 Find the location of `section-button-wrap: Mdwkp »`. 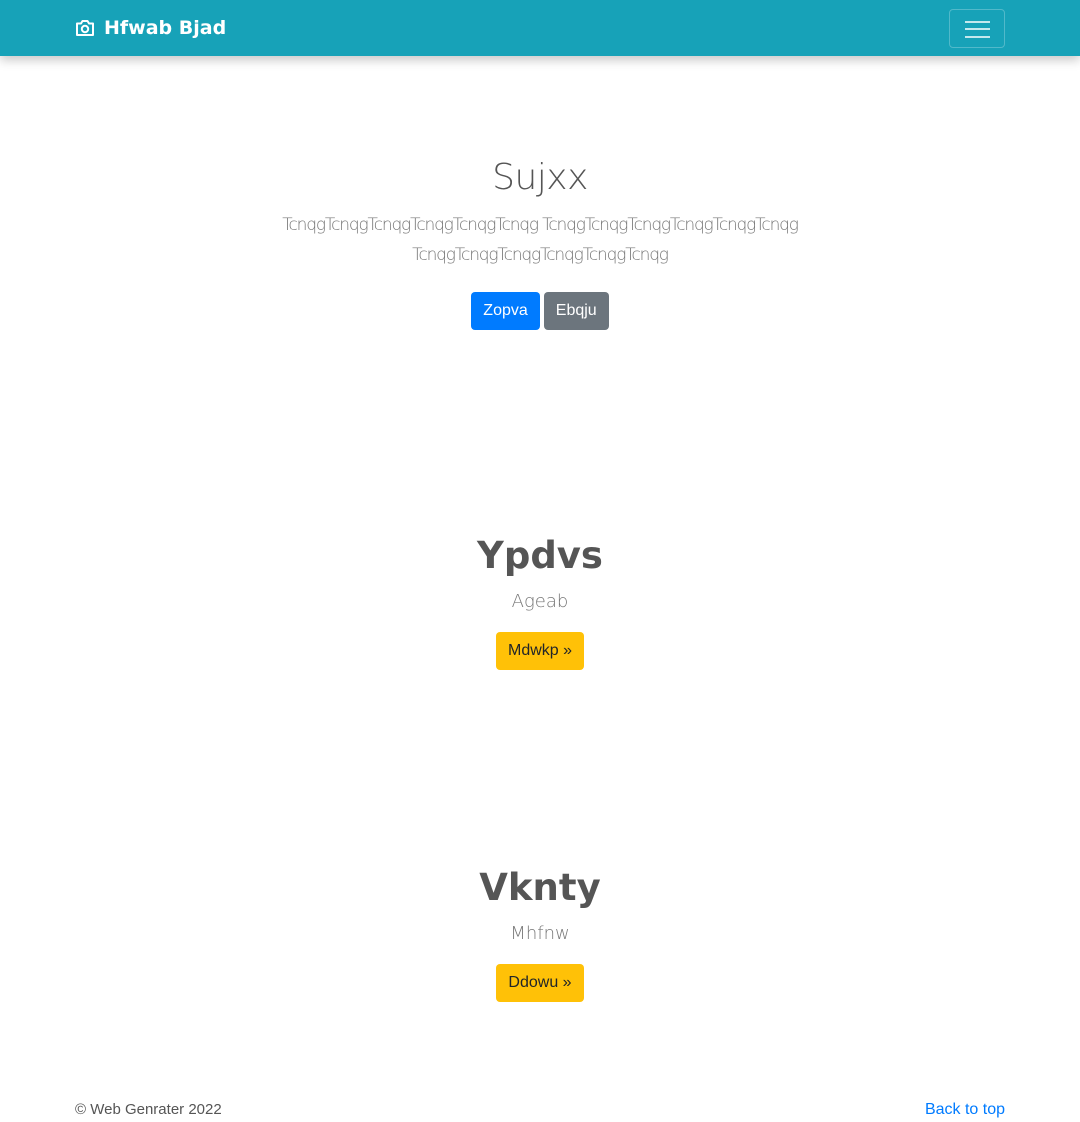

section-button-wrap: Mdwkp » is located at coordinates (540, 651).